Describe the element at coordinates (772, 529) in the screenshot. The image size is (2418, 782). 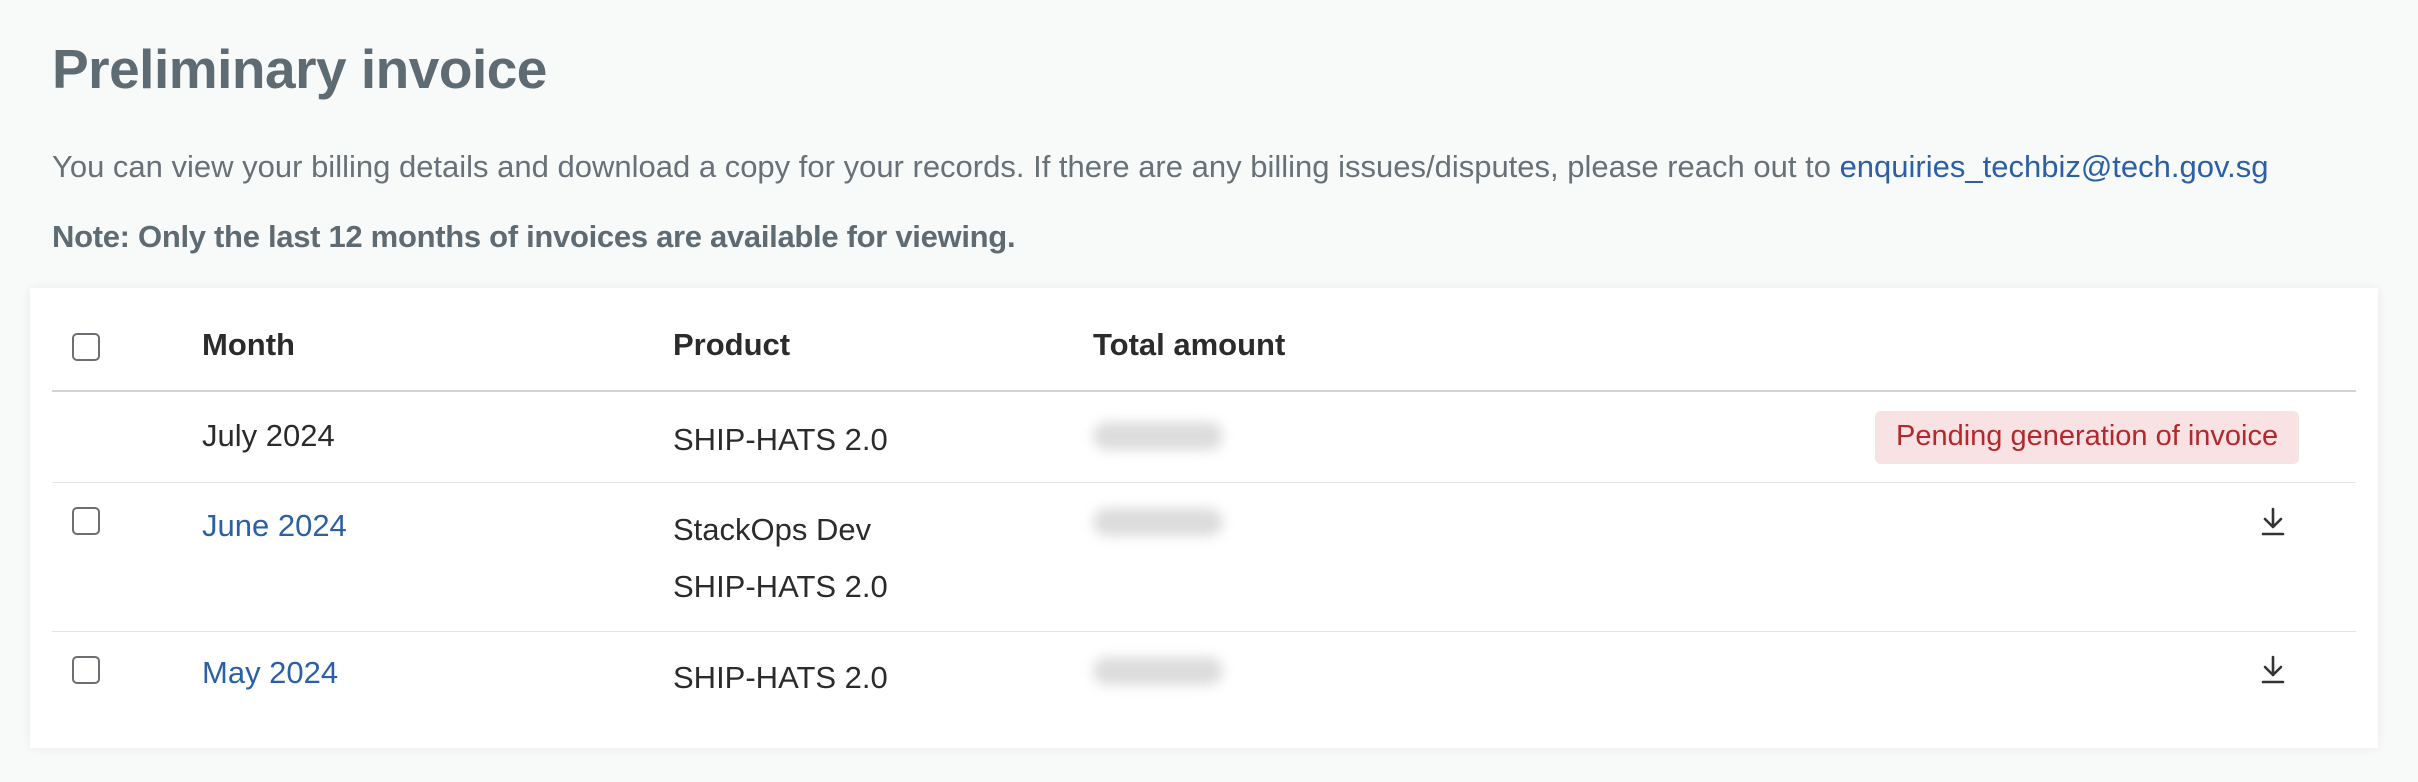
I see `product-cell: StackOps Dev` at that location.